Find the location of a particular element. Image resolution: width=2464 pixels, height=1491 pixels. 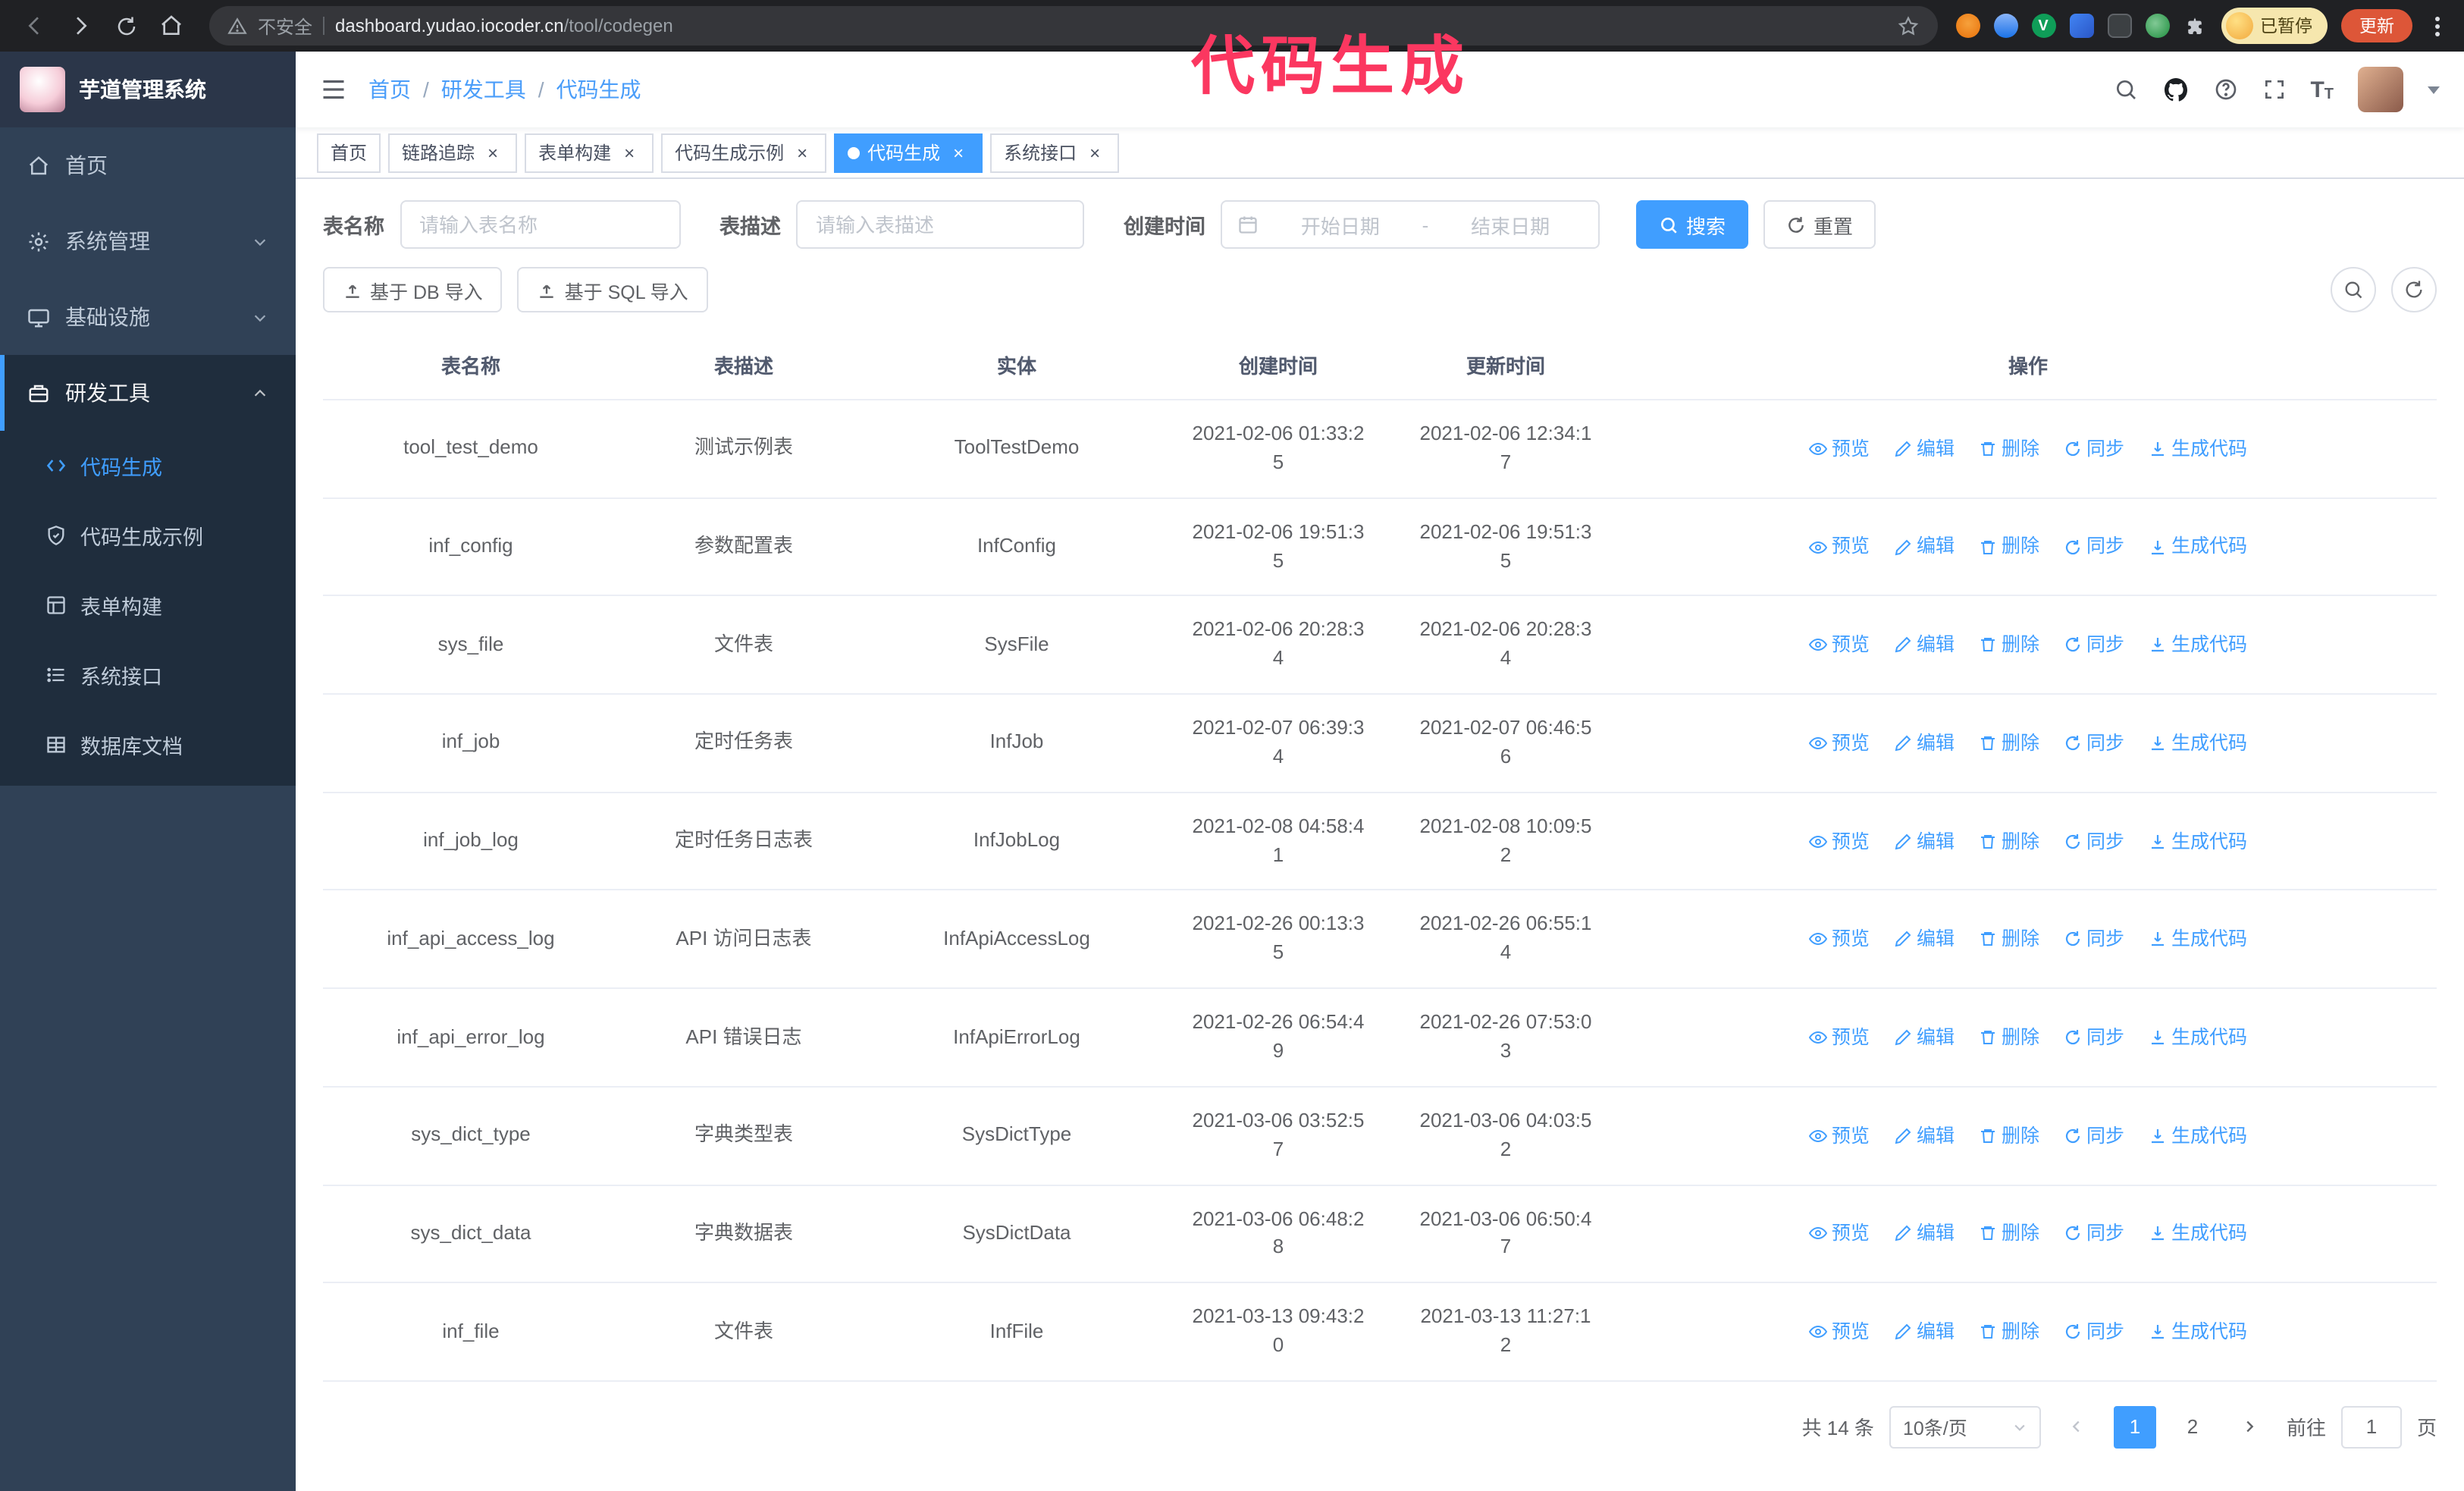

sidebar-item-codegen-example: 代码生成示例 is located at coordinates (148, 535).